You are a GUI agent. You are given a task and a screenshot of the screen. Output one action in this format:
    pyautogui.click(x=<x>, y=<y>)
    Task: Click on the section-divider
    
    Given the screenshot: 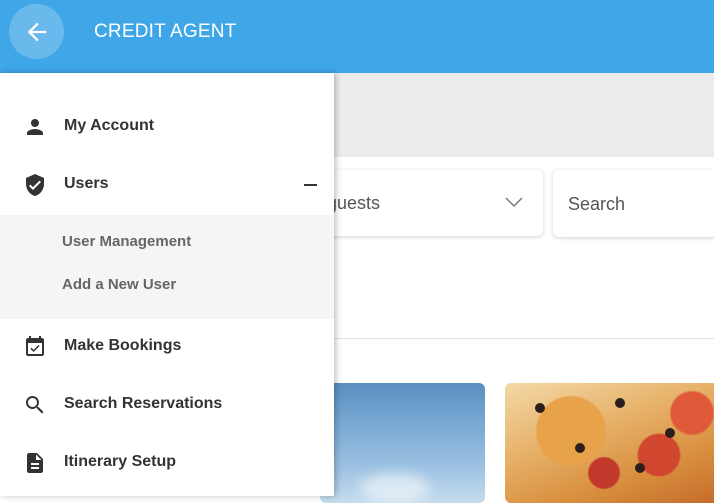 What is the action you would take?
    pyautogui.click(x=524, y=338)
    